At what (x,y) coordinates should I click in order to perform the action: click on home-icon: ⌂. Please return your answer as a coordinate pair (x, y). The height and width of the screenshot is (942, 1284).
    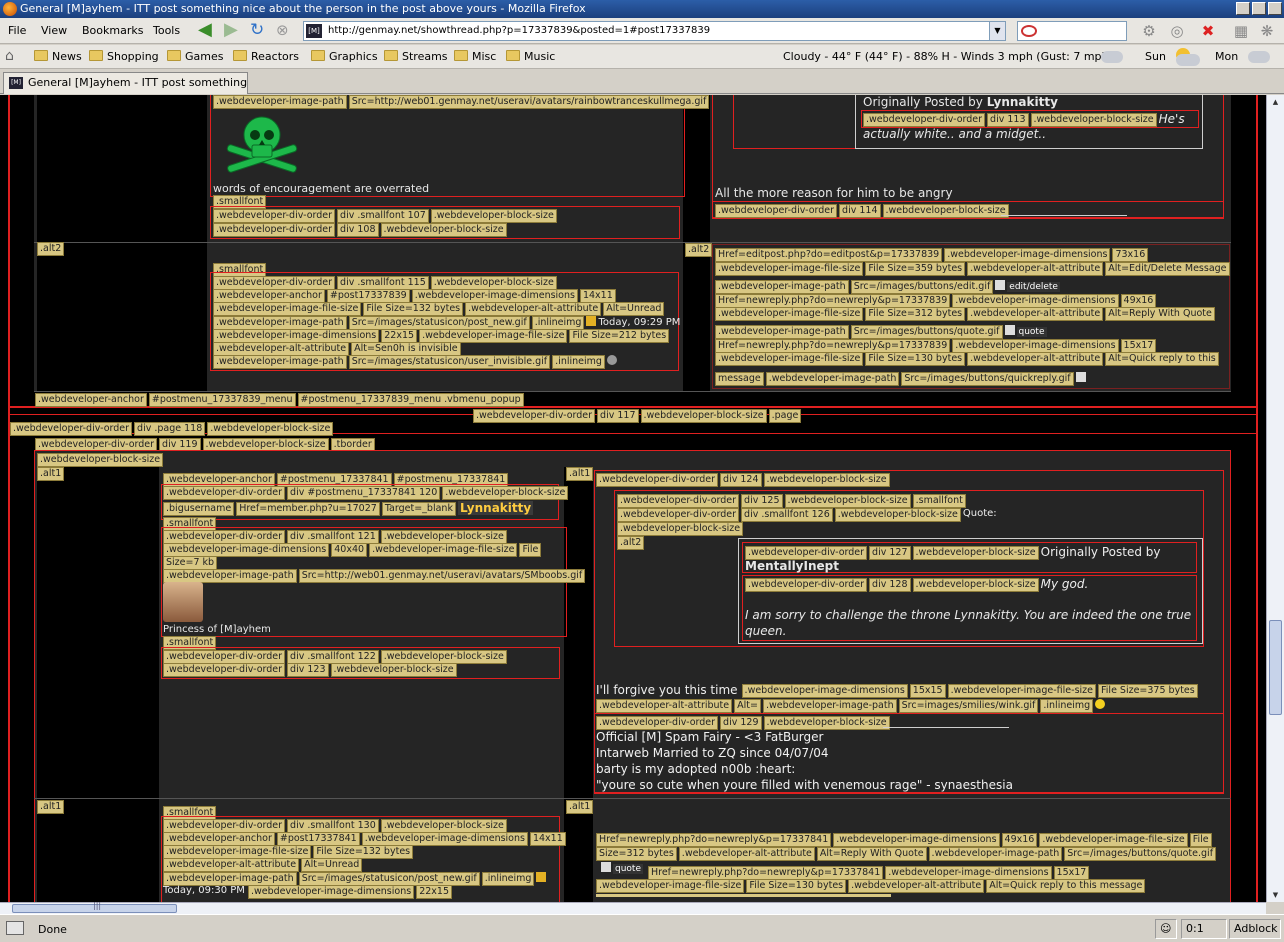
    Looking at the image, I should click on (9, 56).